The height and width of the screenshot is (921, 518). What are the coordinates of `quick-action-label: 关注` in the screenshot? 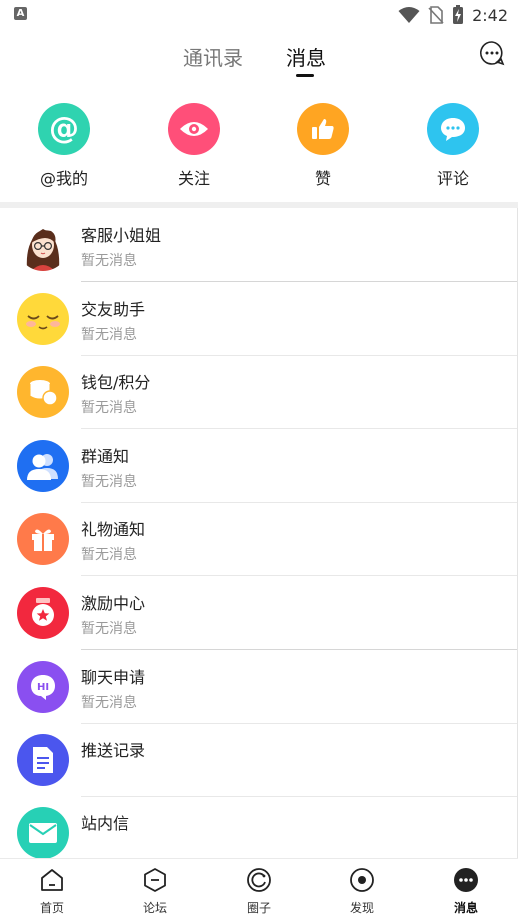 It's located at (193, 178).